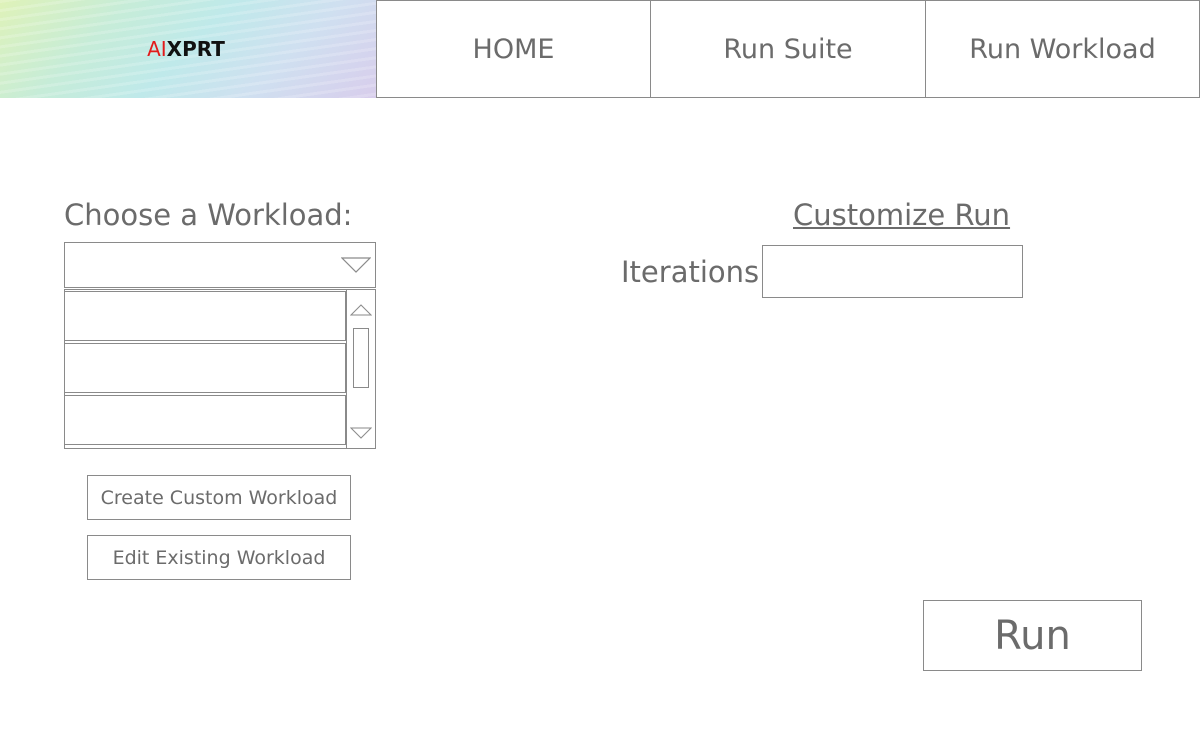 Image resolution: width=1200 pixels, height=750 pixels. I want to click on run-button: Run, so click(1032, 635).